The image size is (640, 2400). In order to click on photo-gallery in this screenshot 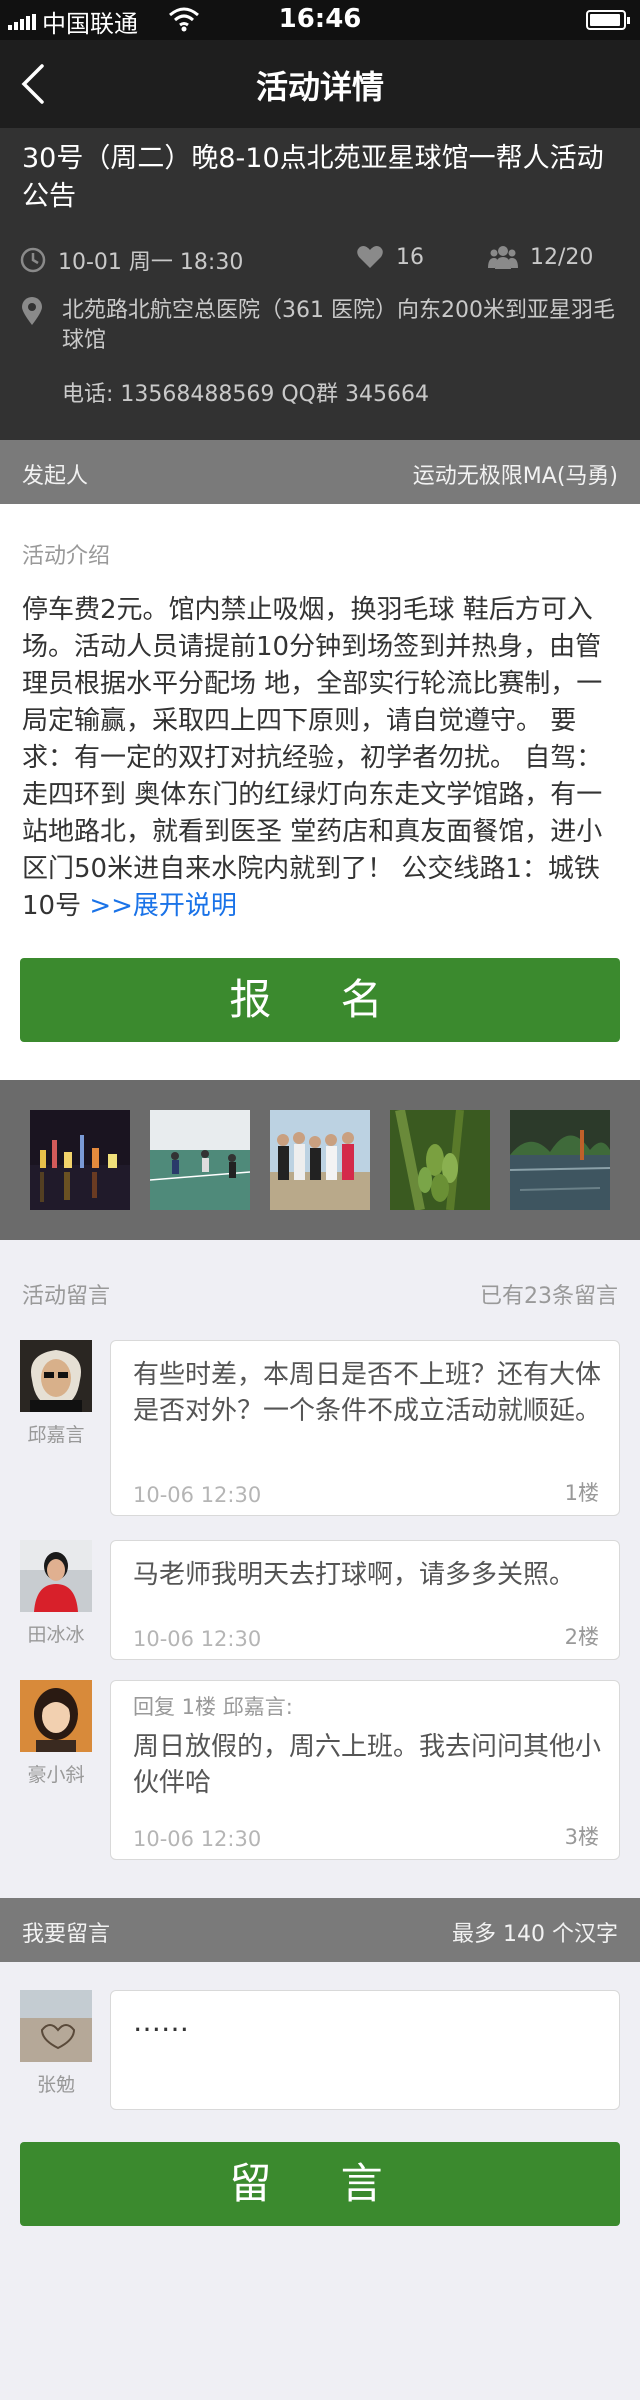, I will do `click(320, 1160)`.